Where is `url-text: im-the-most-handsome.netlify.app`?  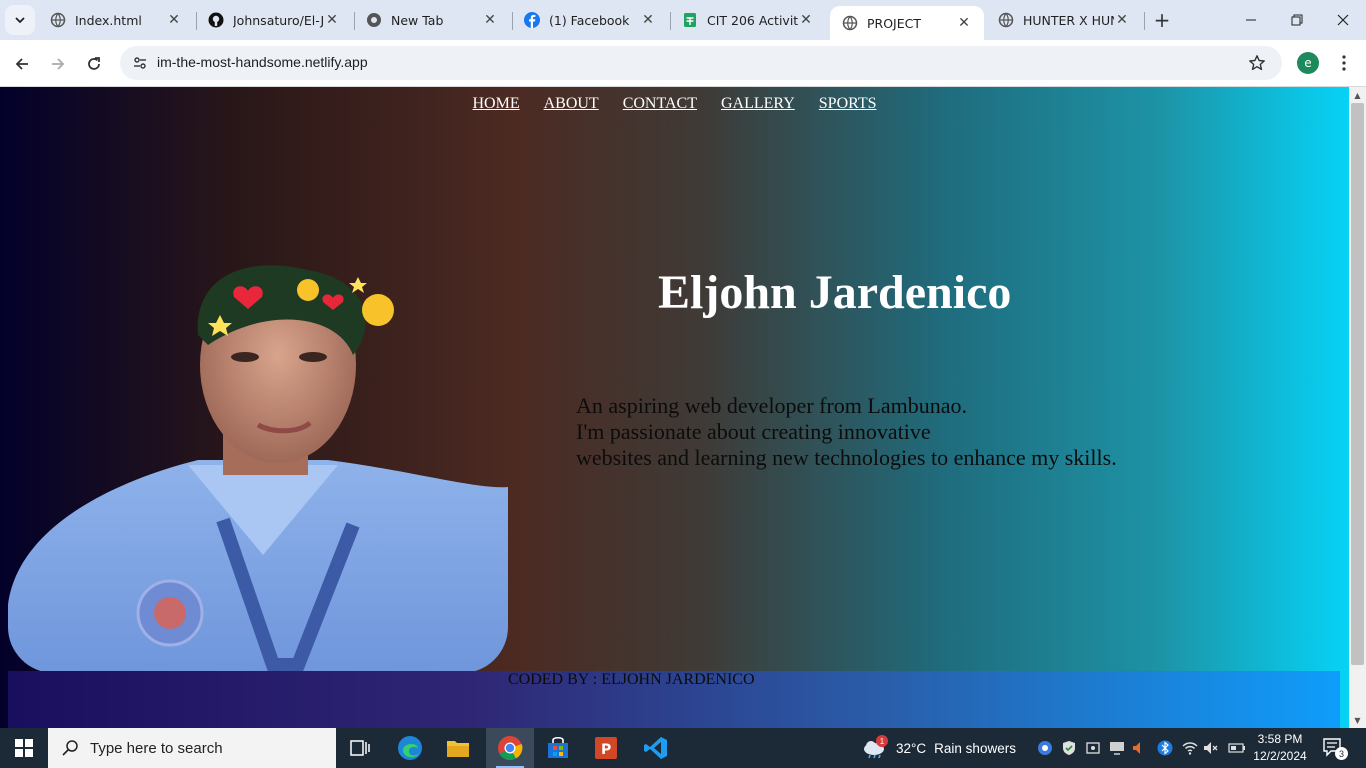 url-text: im-the-most-handsome.netlify.app is located at coordinates (262, 62).